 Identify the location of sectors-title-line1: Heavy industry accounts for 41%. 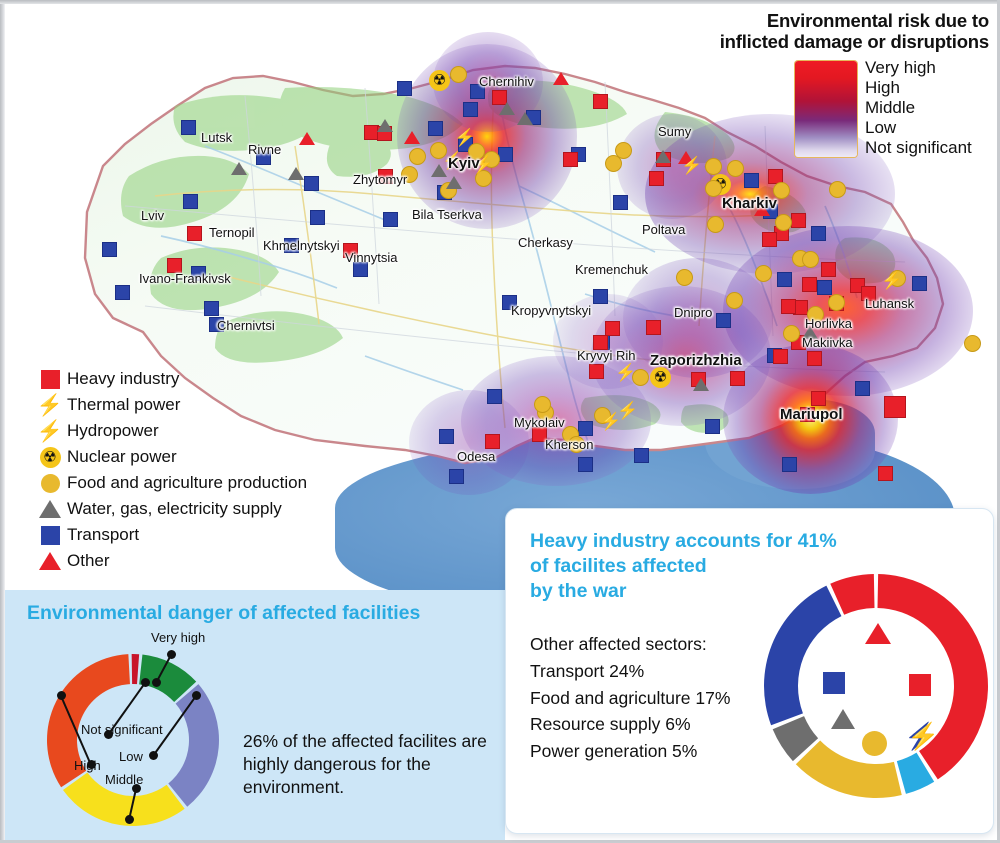
(683, 541).